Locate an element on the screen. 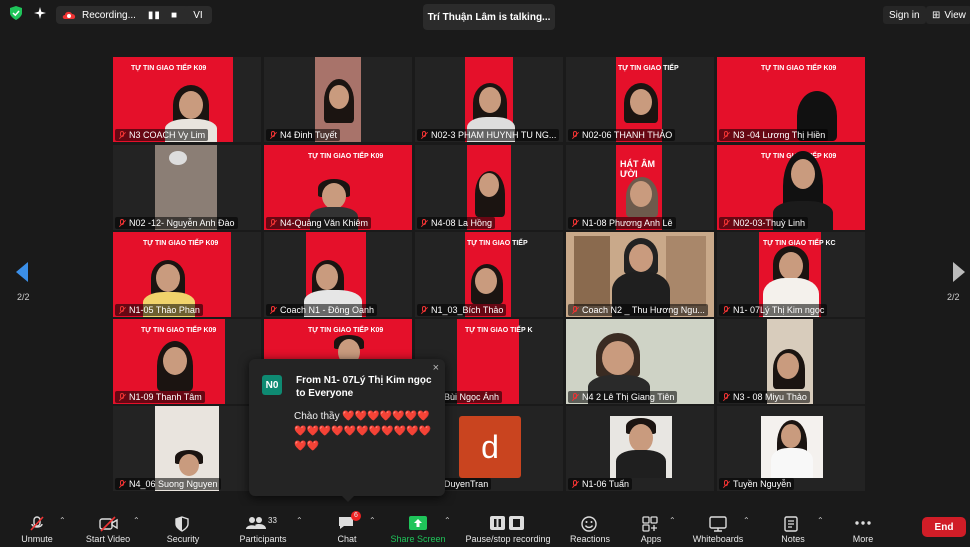 The width and height of the screenshot is (970, 547). participant-name: N02-06 THANH THẢO is located at coordinates (622, 135).